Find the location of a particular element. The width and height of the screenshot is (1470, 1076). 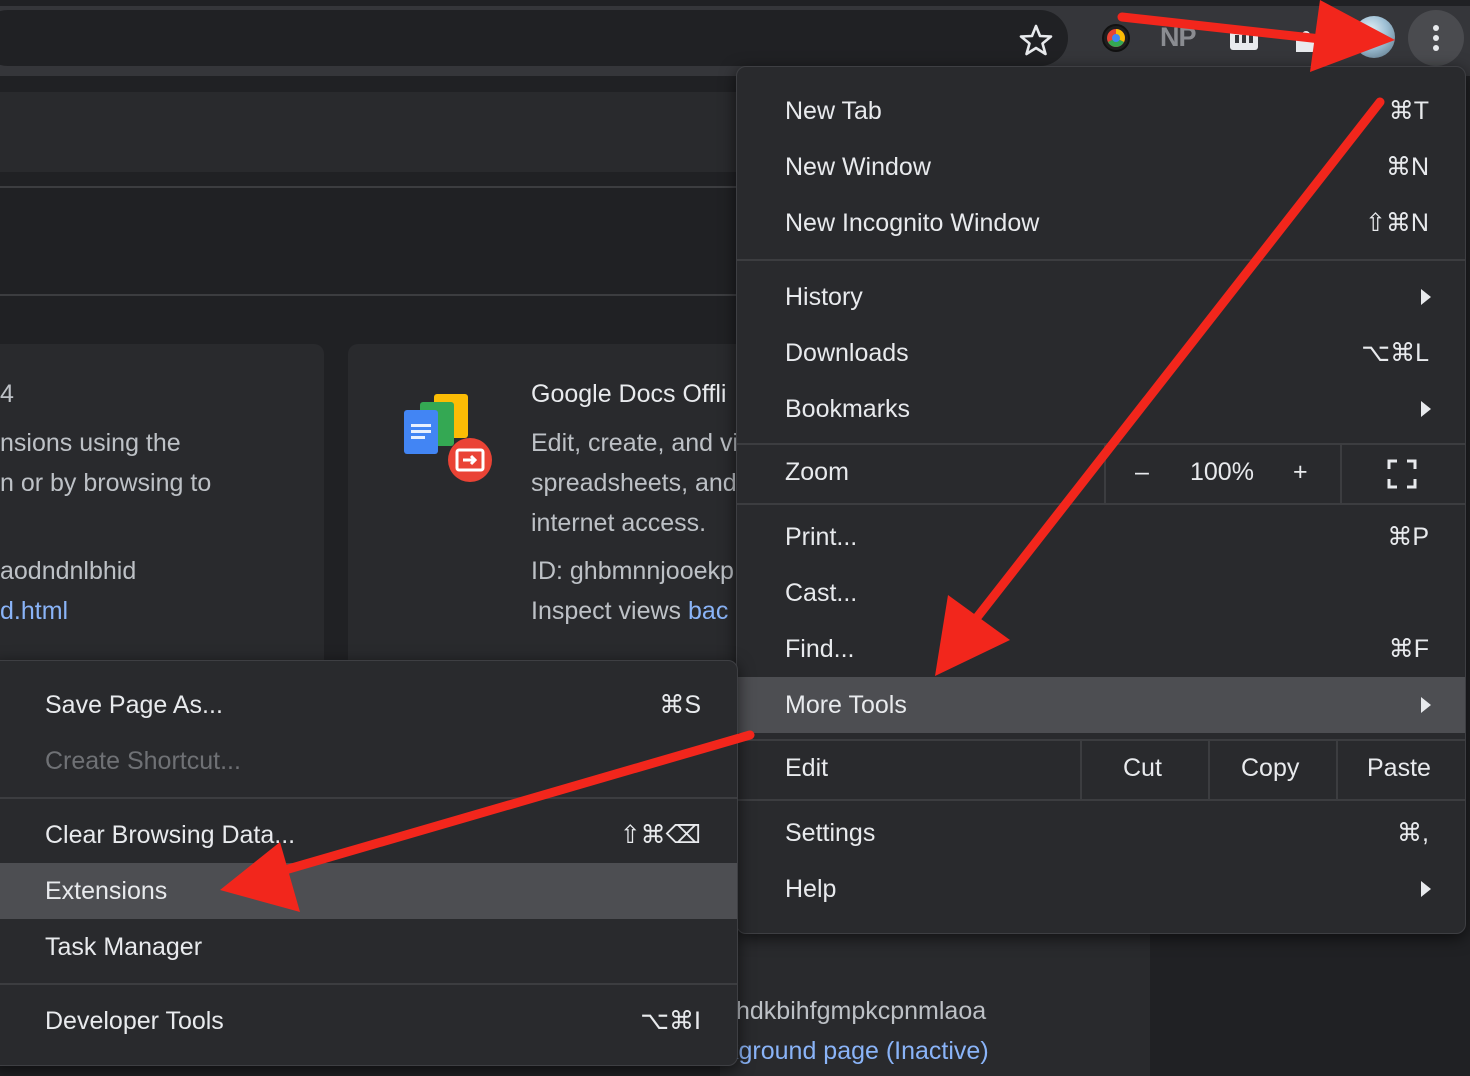

np-extension-icon: NP is located at coordinates (1178, 37).